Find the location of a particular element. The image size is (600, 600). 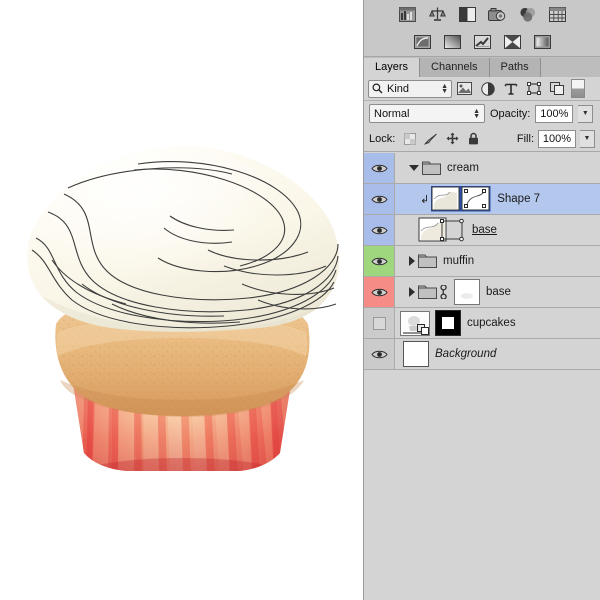

layer-thumbnail-smart-object is located at coordinates (415, 323).